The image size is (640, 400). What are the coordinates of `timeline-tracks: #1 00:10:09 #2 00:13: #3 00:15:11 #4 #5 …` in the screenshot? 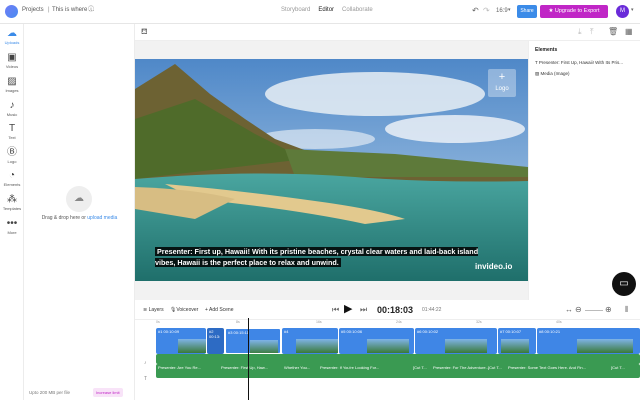 It's located at (398, 364).